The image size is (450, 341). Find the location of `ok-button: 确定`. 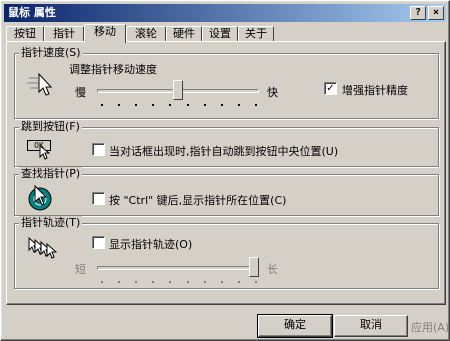

ok-button: 确定 is located at coordinates (295, 326).